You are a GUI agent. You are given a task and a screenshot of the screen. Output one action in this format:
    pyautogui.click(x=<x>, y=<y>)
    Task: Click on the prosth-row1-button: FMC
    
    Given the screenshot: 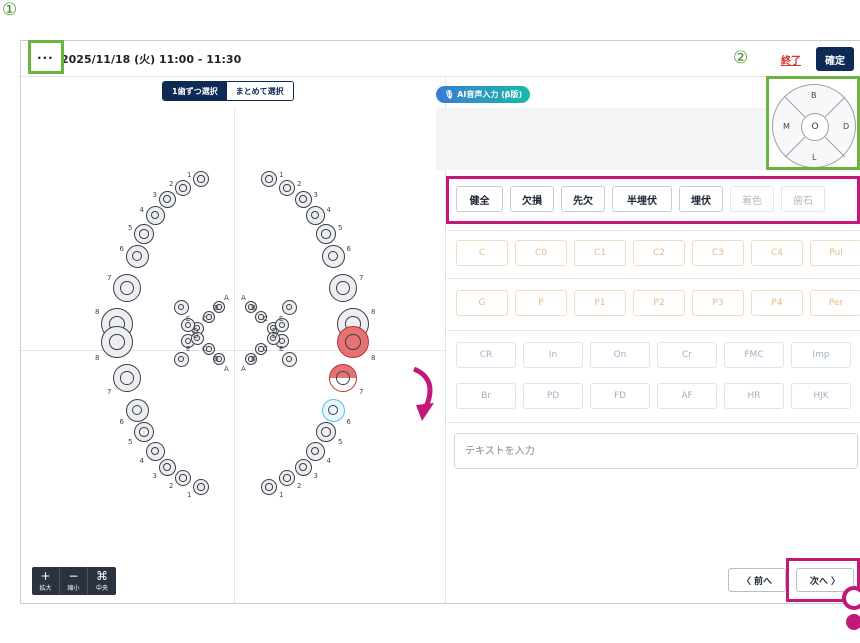 What is the action you would take?
    pyautogui.click(x=754, y=355)
    